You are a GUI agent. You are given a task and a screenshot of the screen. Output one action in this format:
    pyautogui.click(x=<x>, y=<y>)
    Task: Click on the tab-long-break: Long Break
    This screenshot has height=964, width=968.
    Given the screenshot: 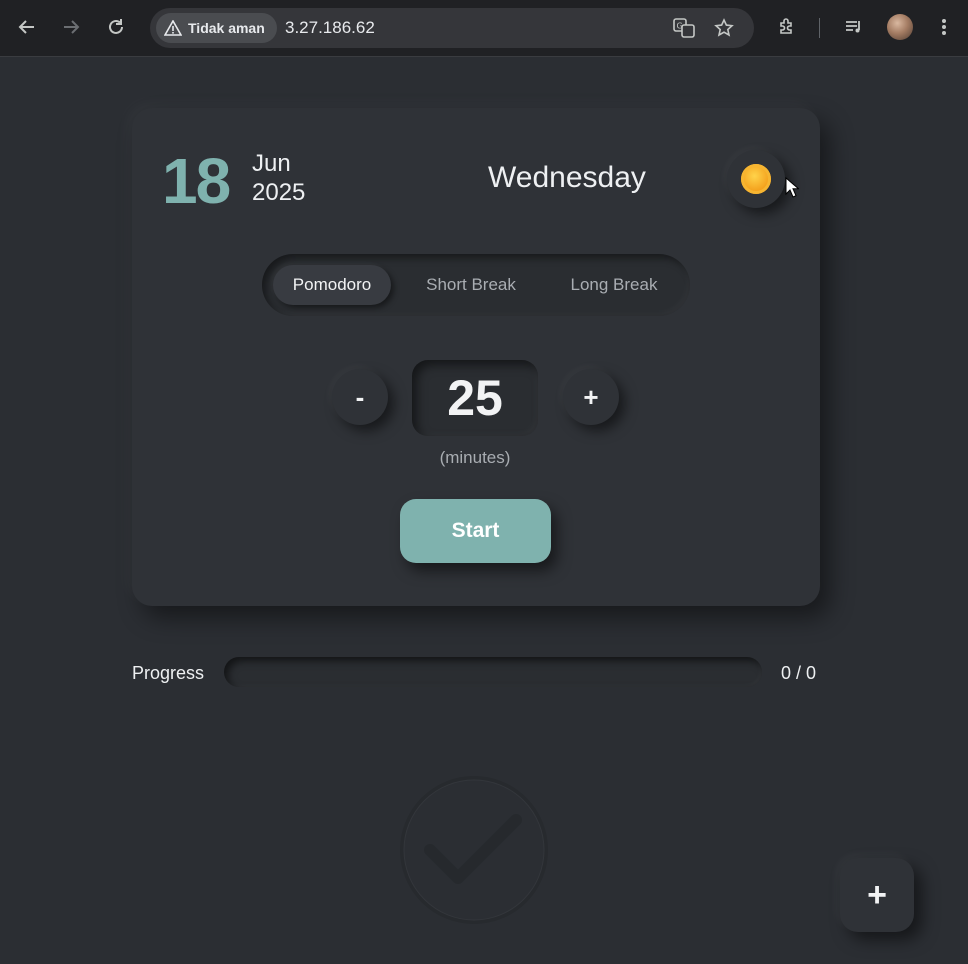 What is the action you would take?
    pyautogui.click(x=614, y=285)
    